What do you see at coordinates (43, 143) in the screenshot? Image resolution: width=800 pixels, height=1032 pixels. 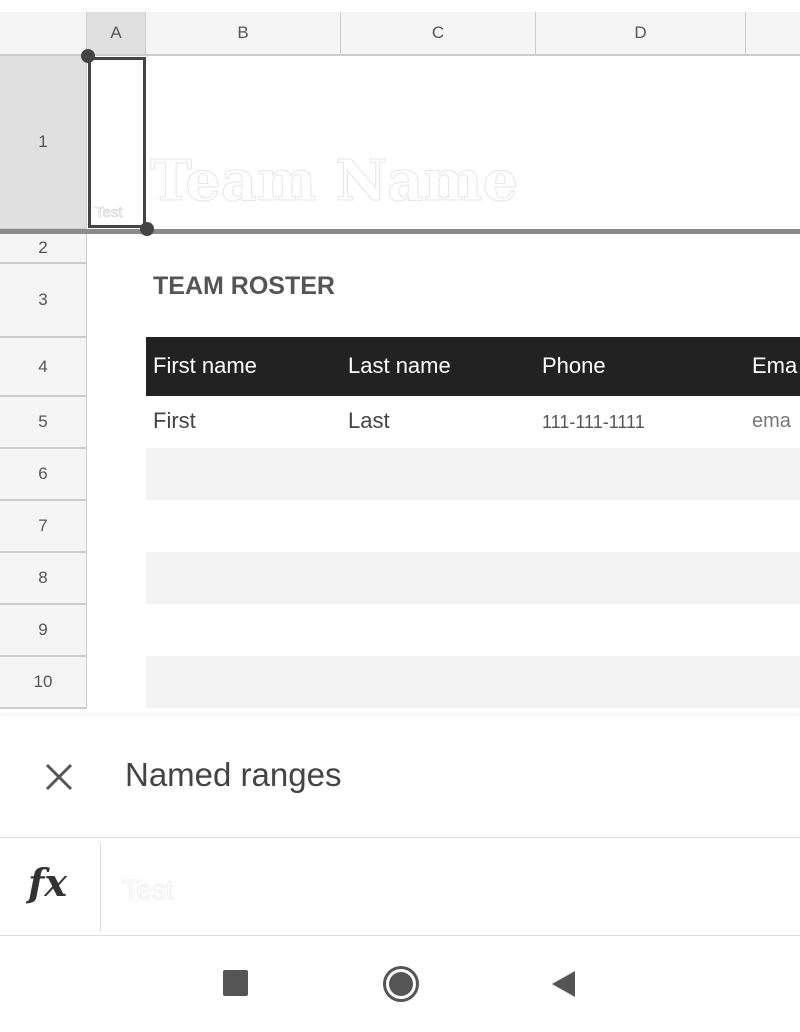 I see `row-header-1: 1` at bounding box center [43, 143].